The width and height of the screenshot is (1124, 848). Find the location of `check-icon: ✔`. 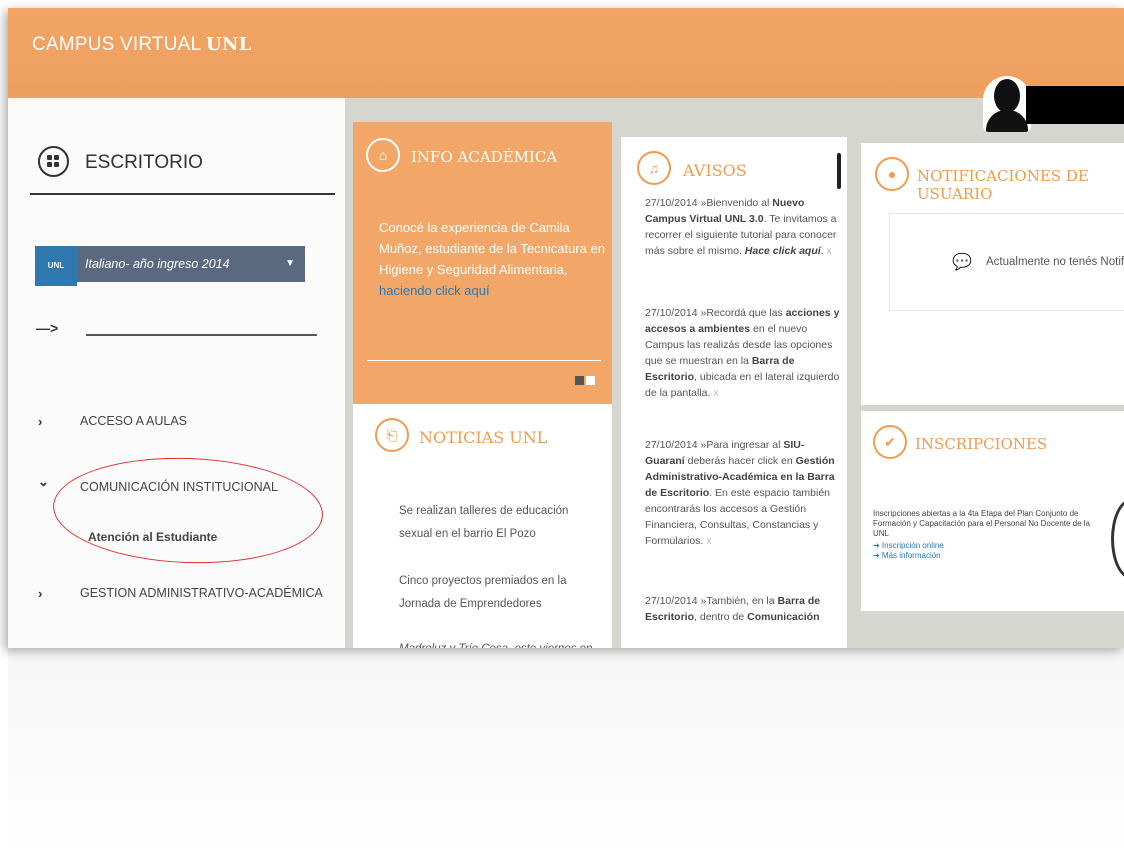

check-icon: ✔ is located at coordinates (890, 442).